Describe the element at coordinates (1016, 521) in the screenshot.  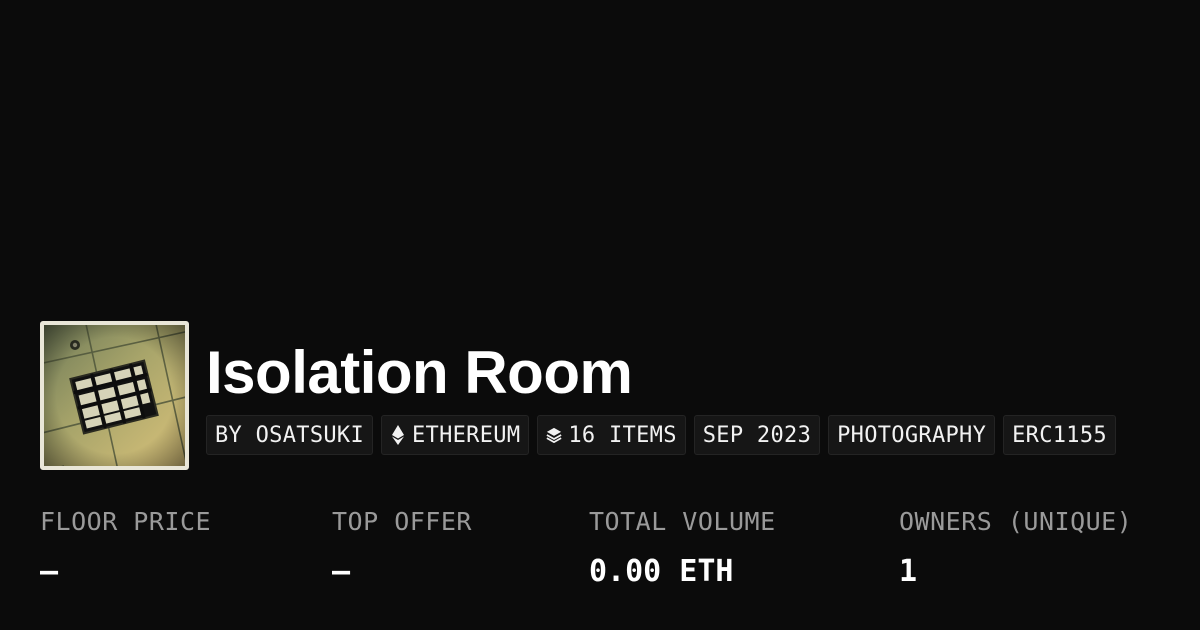
I see `owners-label: OWNERS (UNIQUE)` at that location.